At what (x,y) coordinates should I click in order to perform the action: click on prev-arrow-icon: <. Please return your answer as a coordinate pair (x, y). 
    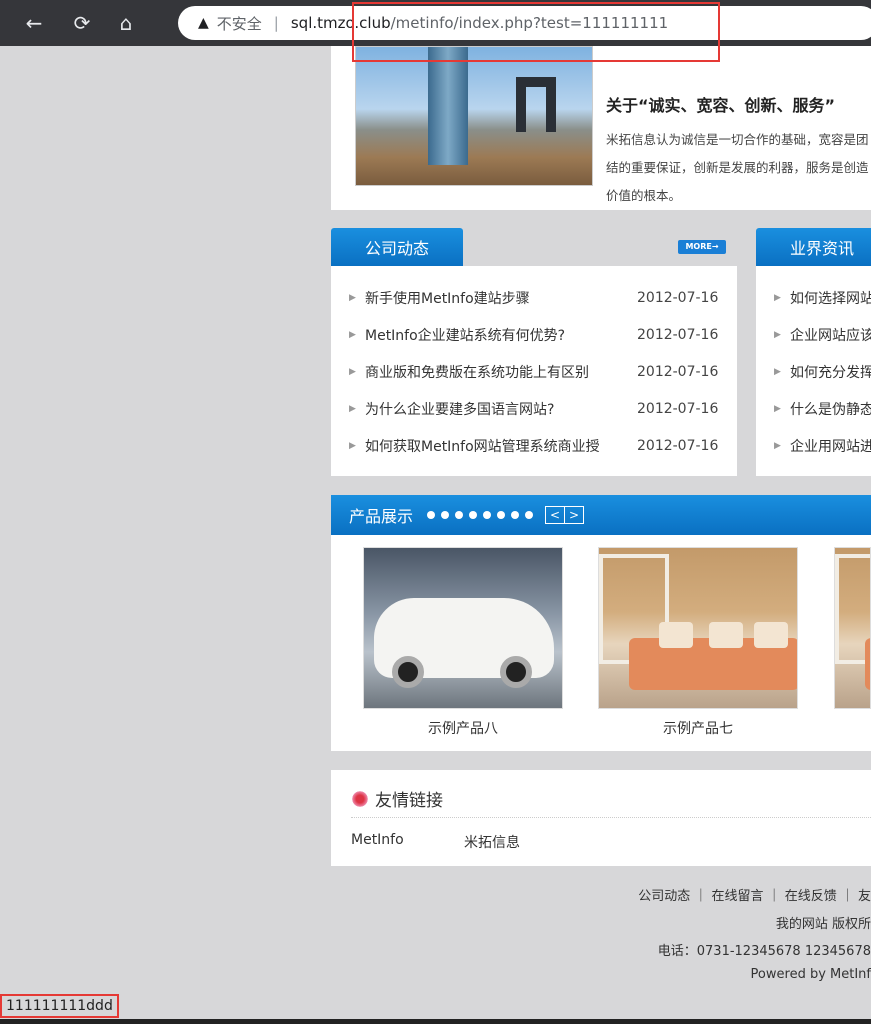
    Looking at the image, I should click on (555, 515).